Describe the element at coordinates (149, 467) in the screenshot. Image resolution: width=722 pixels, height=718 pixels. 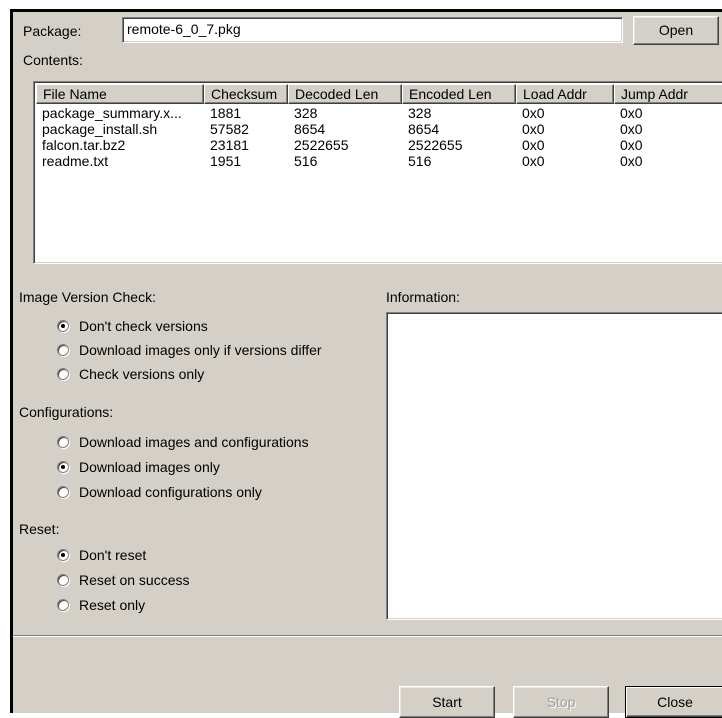
I see `radio-label: Download images only` at that location.